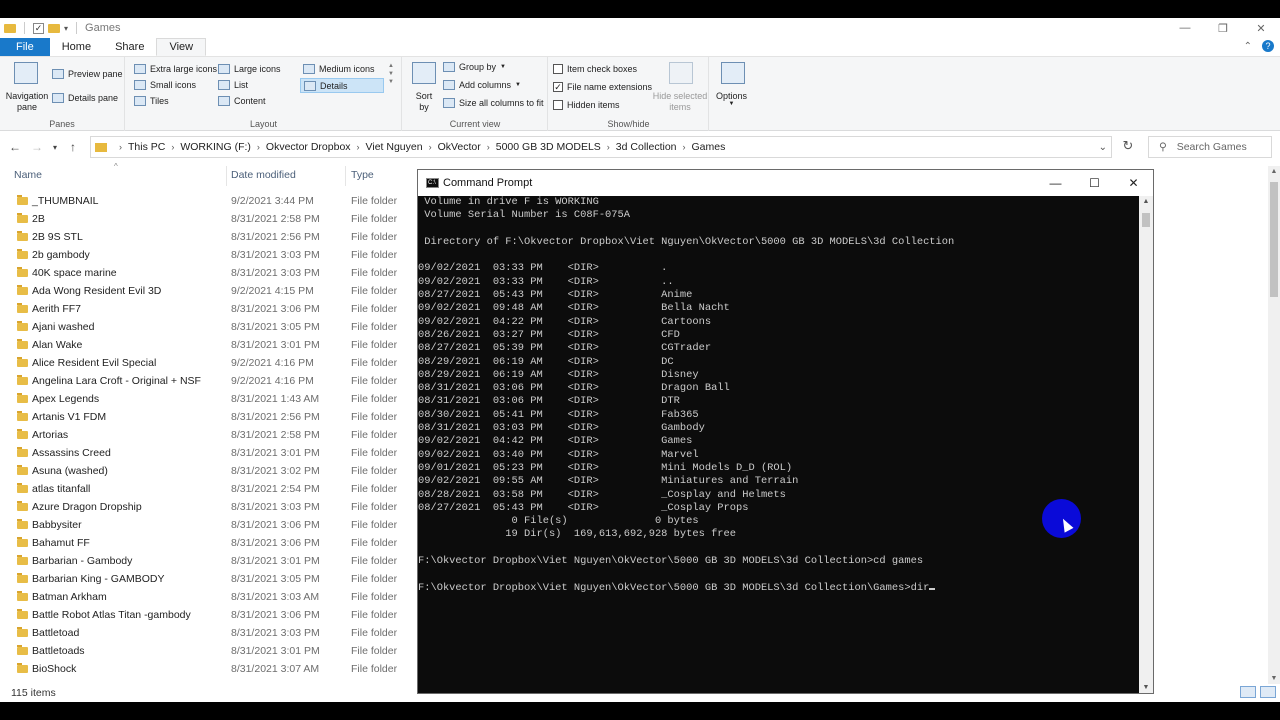  Describe the element at coordinates (602, 87) in the screenshot. I see `file-name-extensions-toggle: ✓ File name extensions` at that location.